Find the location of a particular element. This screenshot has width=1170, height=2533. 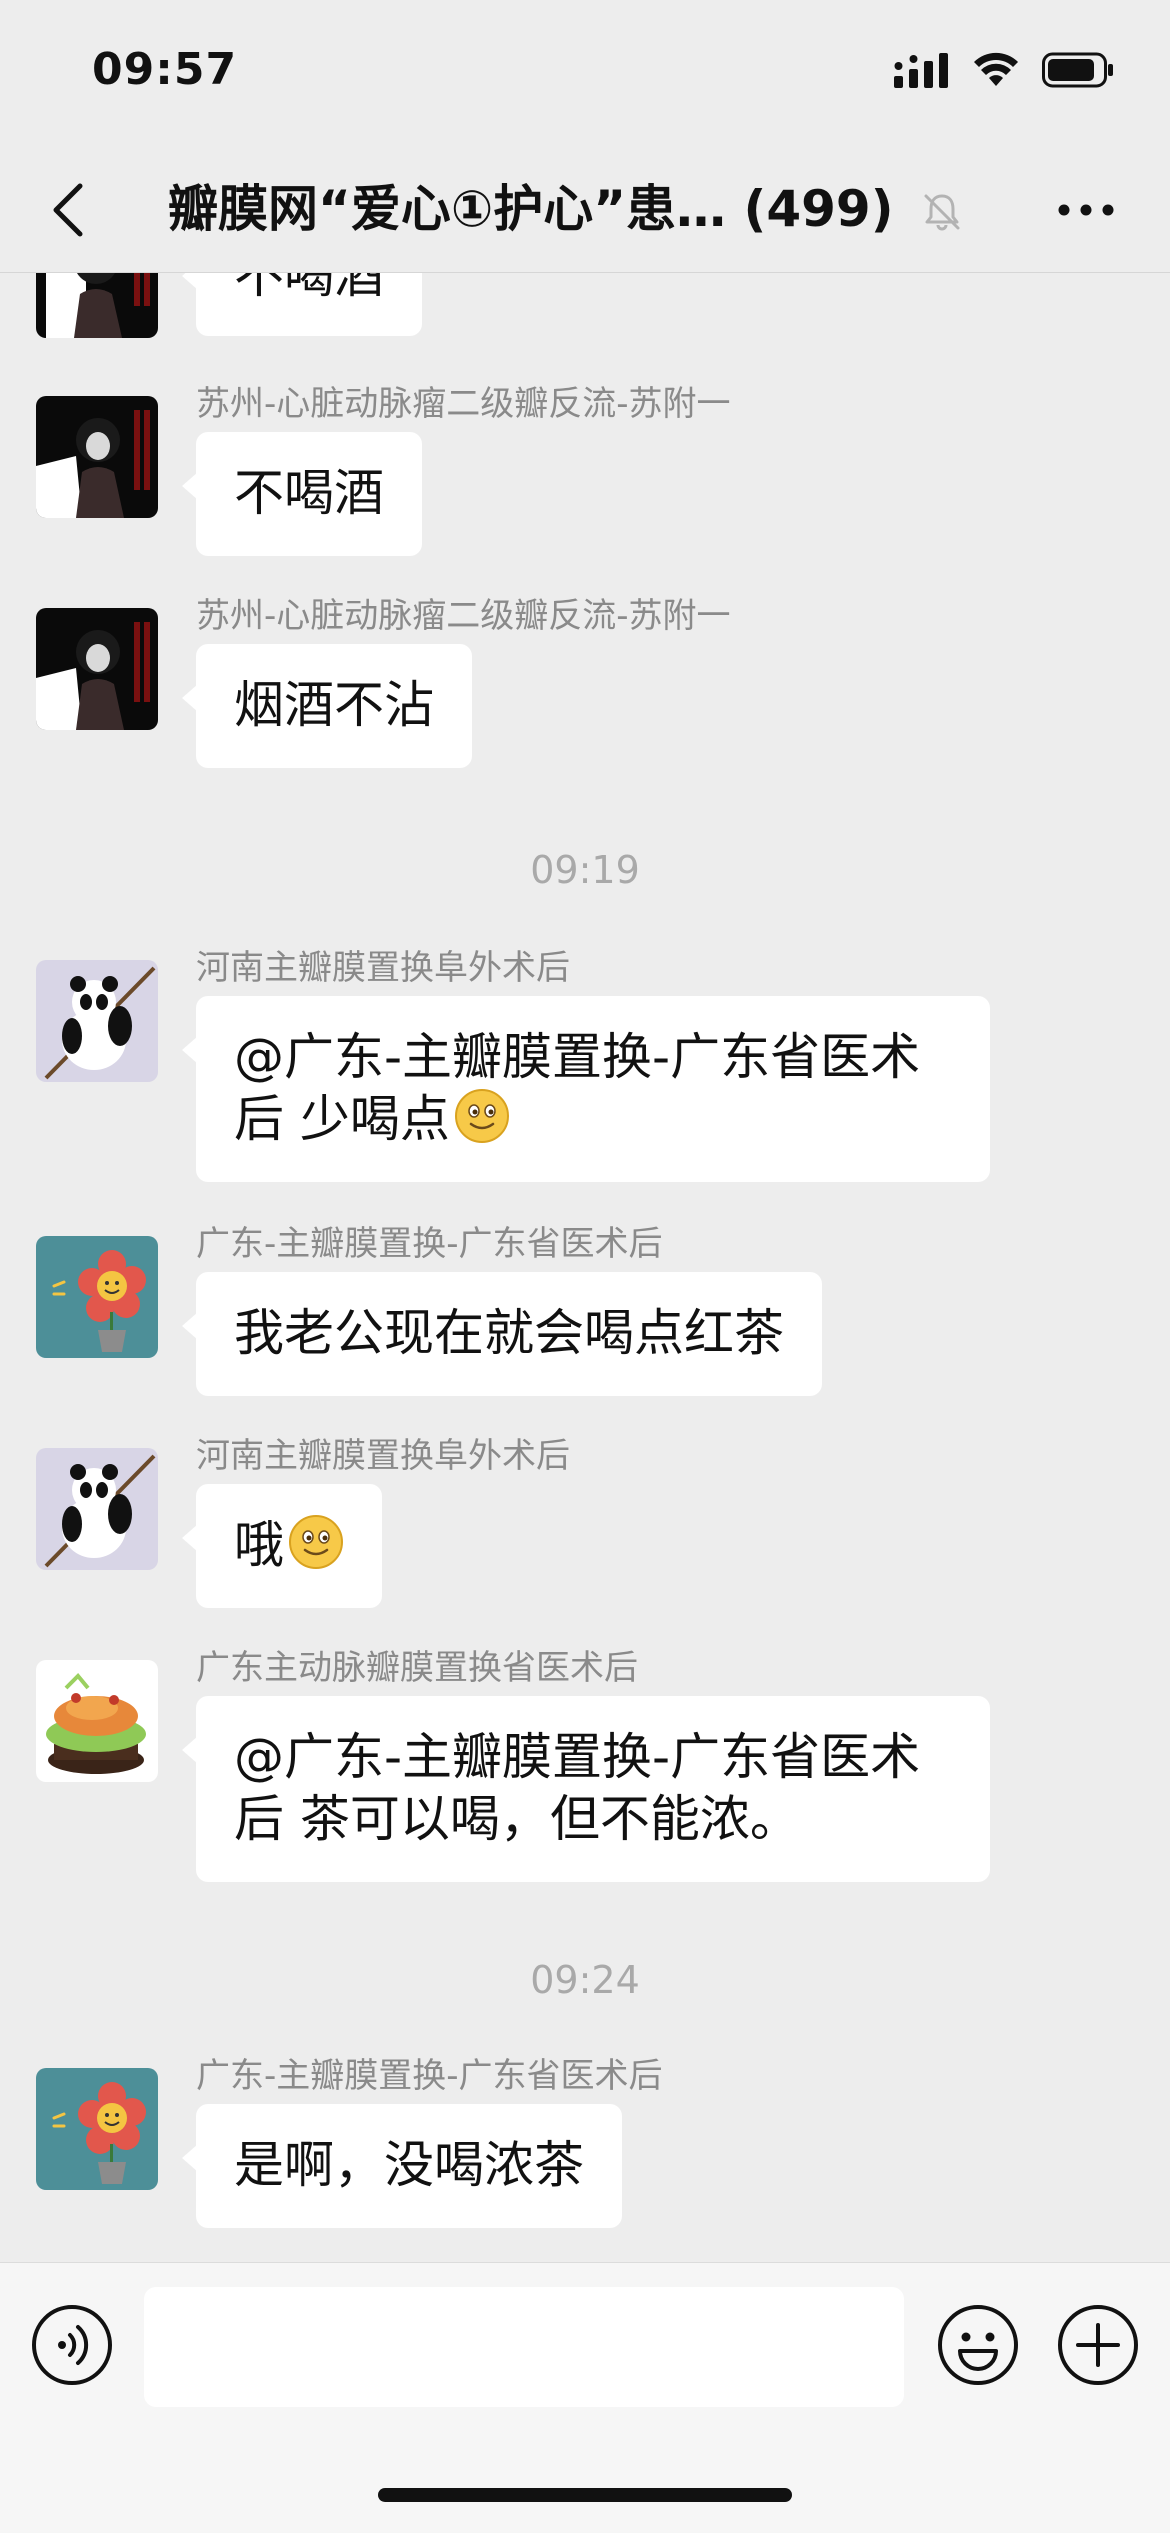

message-text: 哦 is located at coordinates (259, 1545).